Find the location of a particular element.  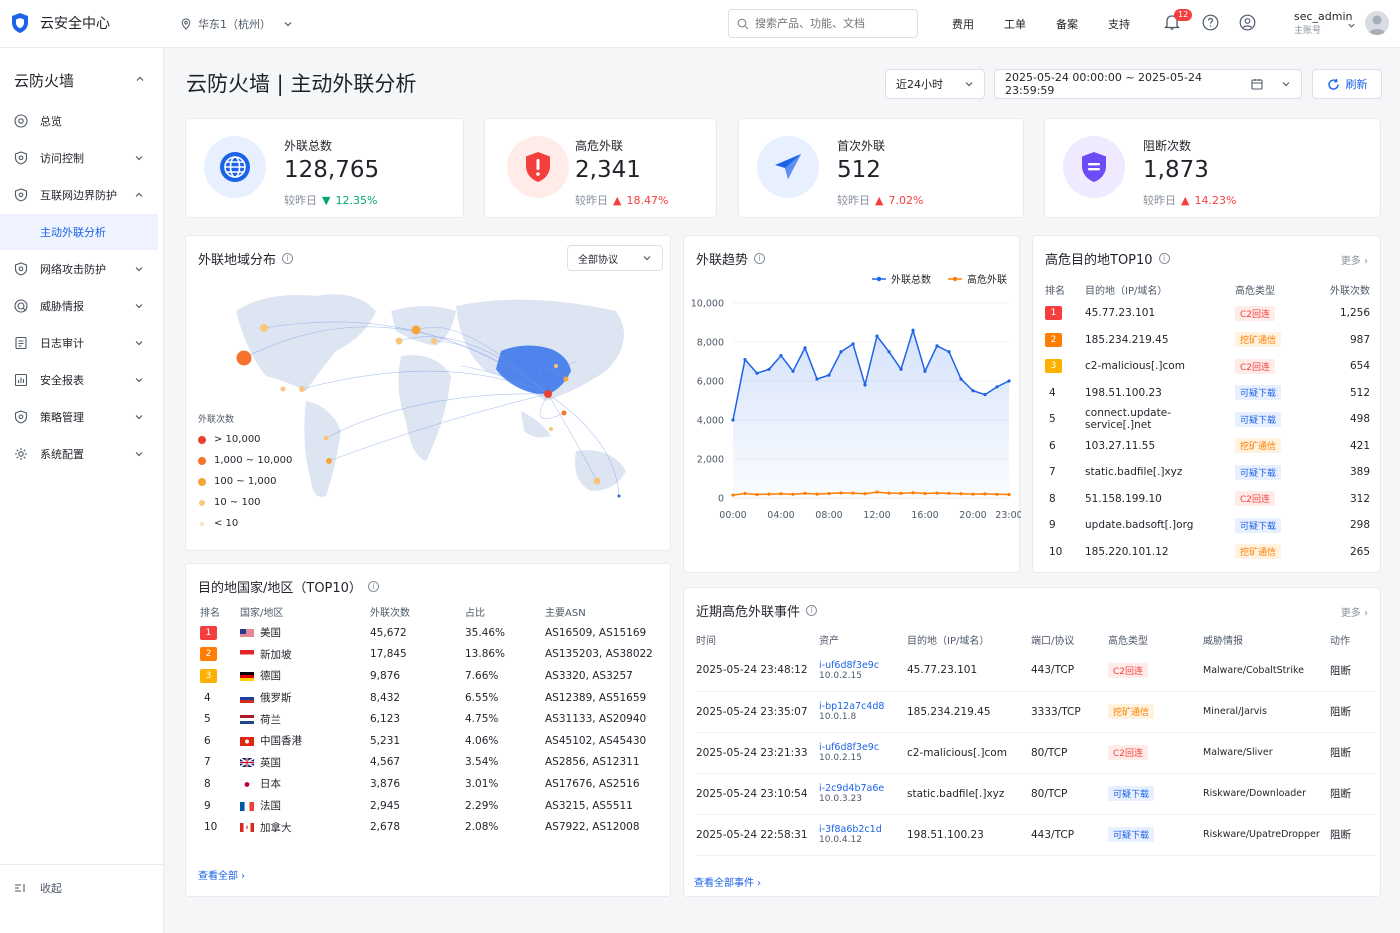

table-row: 8 51.158.199.10 C2回连 312 is located at coordinates (1207, 499).